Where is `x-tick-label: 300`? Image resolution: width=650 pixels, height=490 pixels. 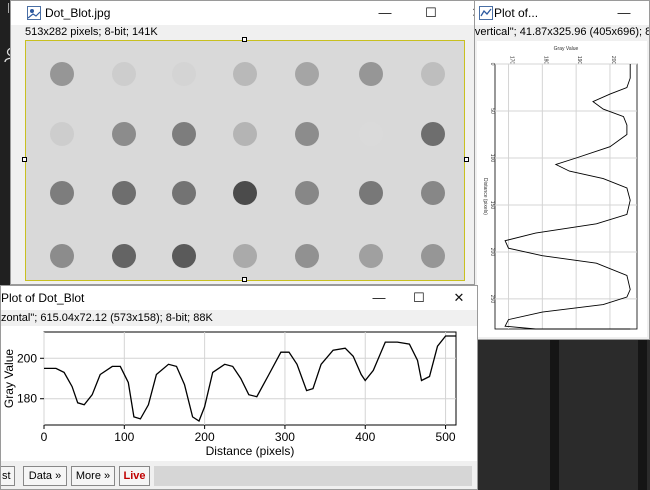 x-tick-label: 300 is located at coordinates (285, 437).